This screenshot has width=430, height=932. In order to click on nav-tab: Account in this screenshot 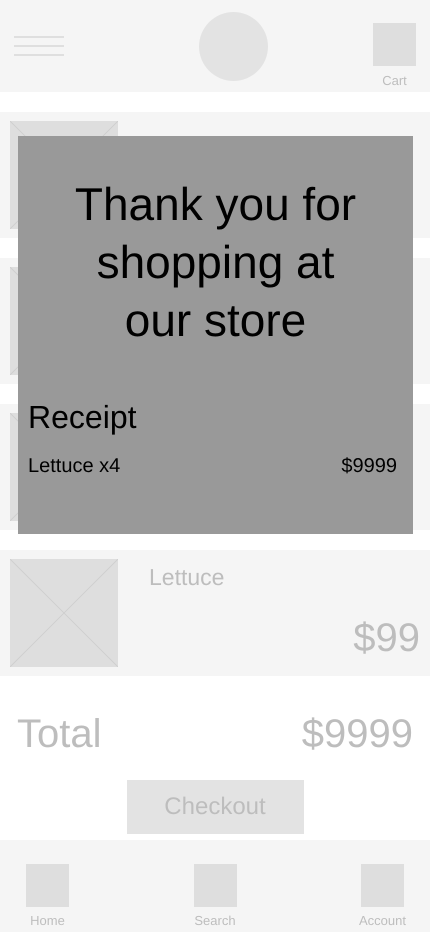, I will do `click(382, 897)`.